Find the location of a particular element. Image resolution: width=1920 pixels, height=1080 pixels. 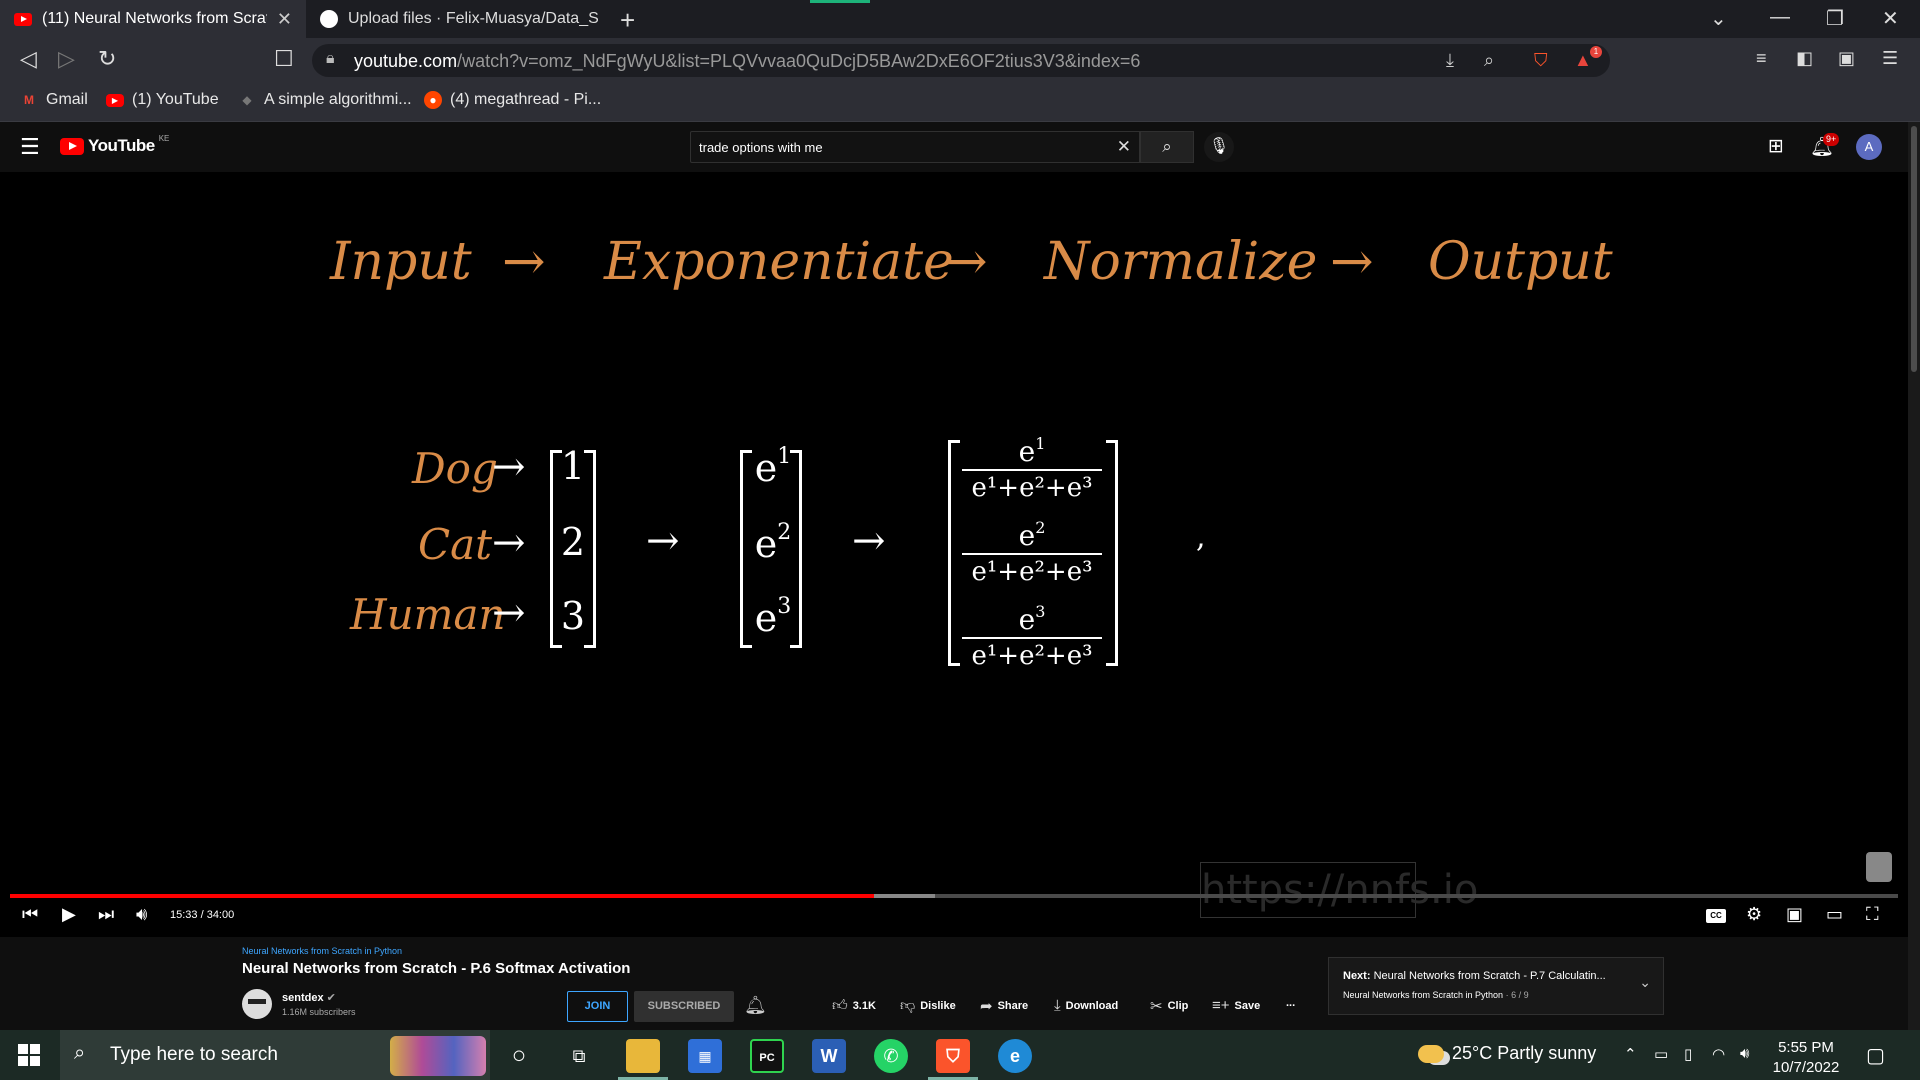

brave-shields-icon: ⛉ is located at coordinates (1541, 60).